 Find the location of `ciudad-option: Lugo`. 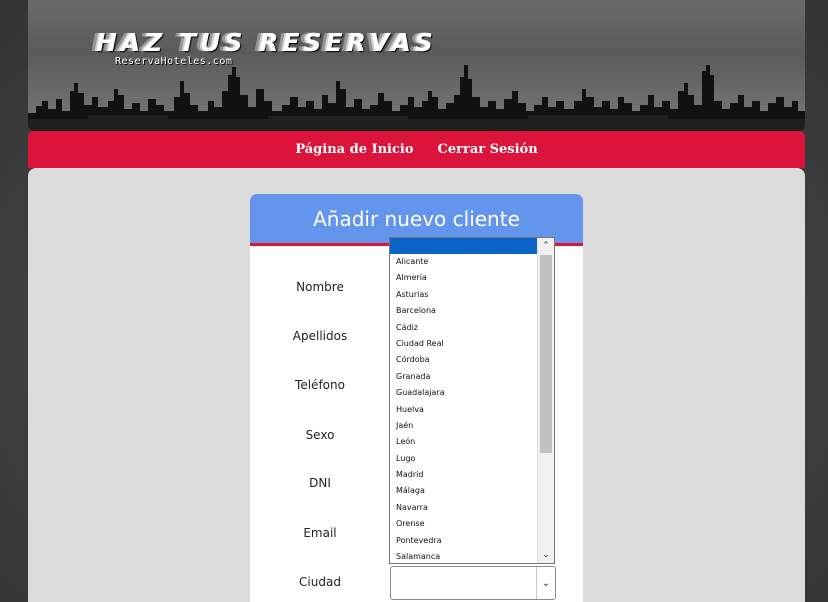

ciudad-option: Lugo is located at coordinates (464, 459).